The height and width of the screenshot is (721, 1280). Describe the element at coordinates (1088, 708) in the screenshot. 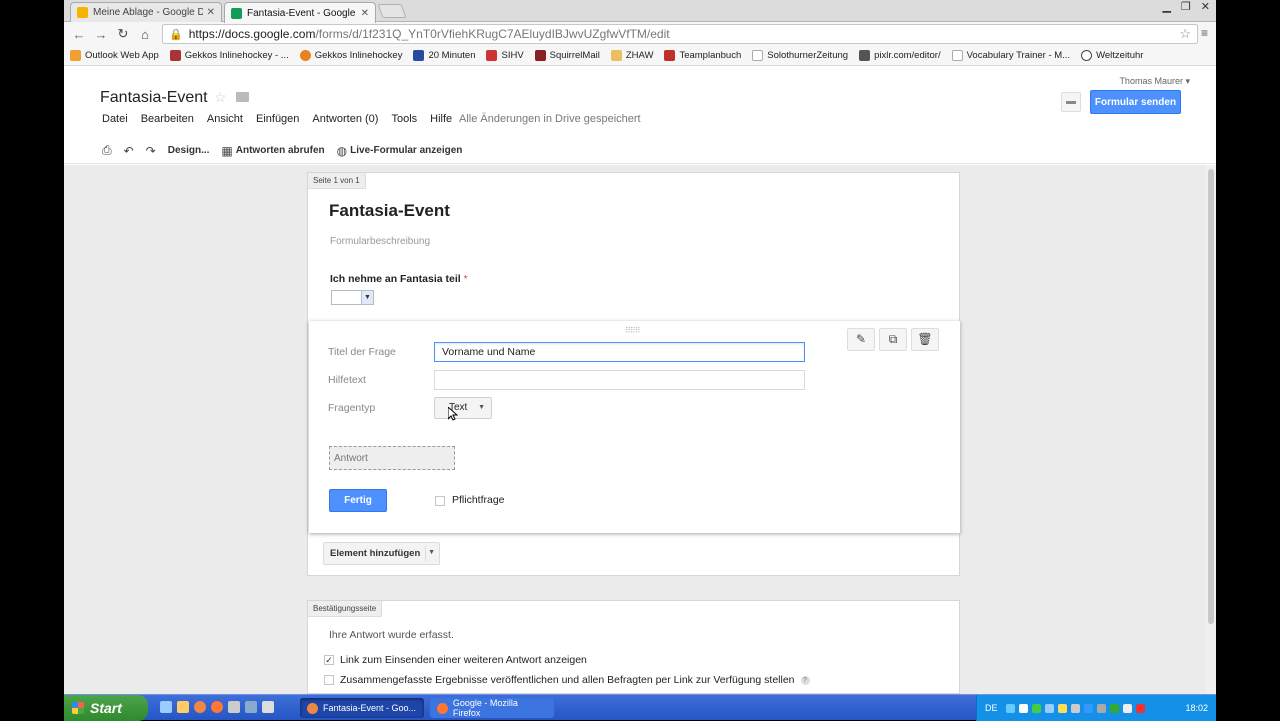

I see `bluetooth-icon` at that location.